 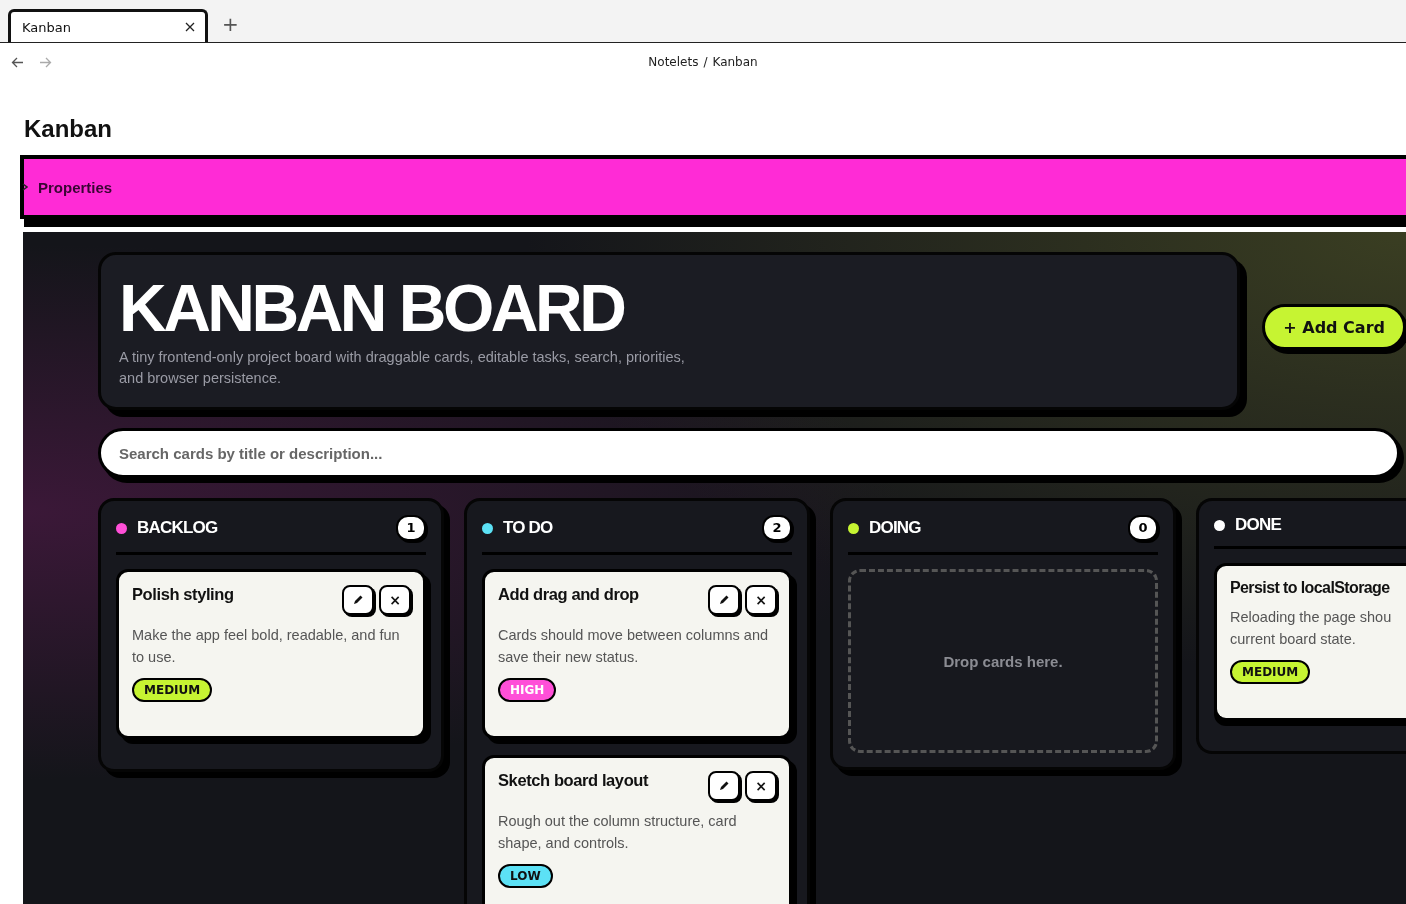 I want to click on card-description: Cards should move between columns and save their new status., so click(x=633, y=646).